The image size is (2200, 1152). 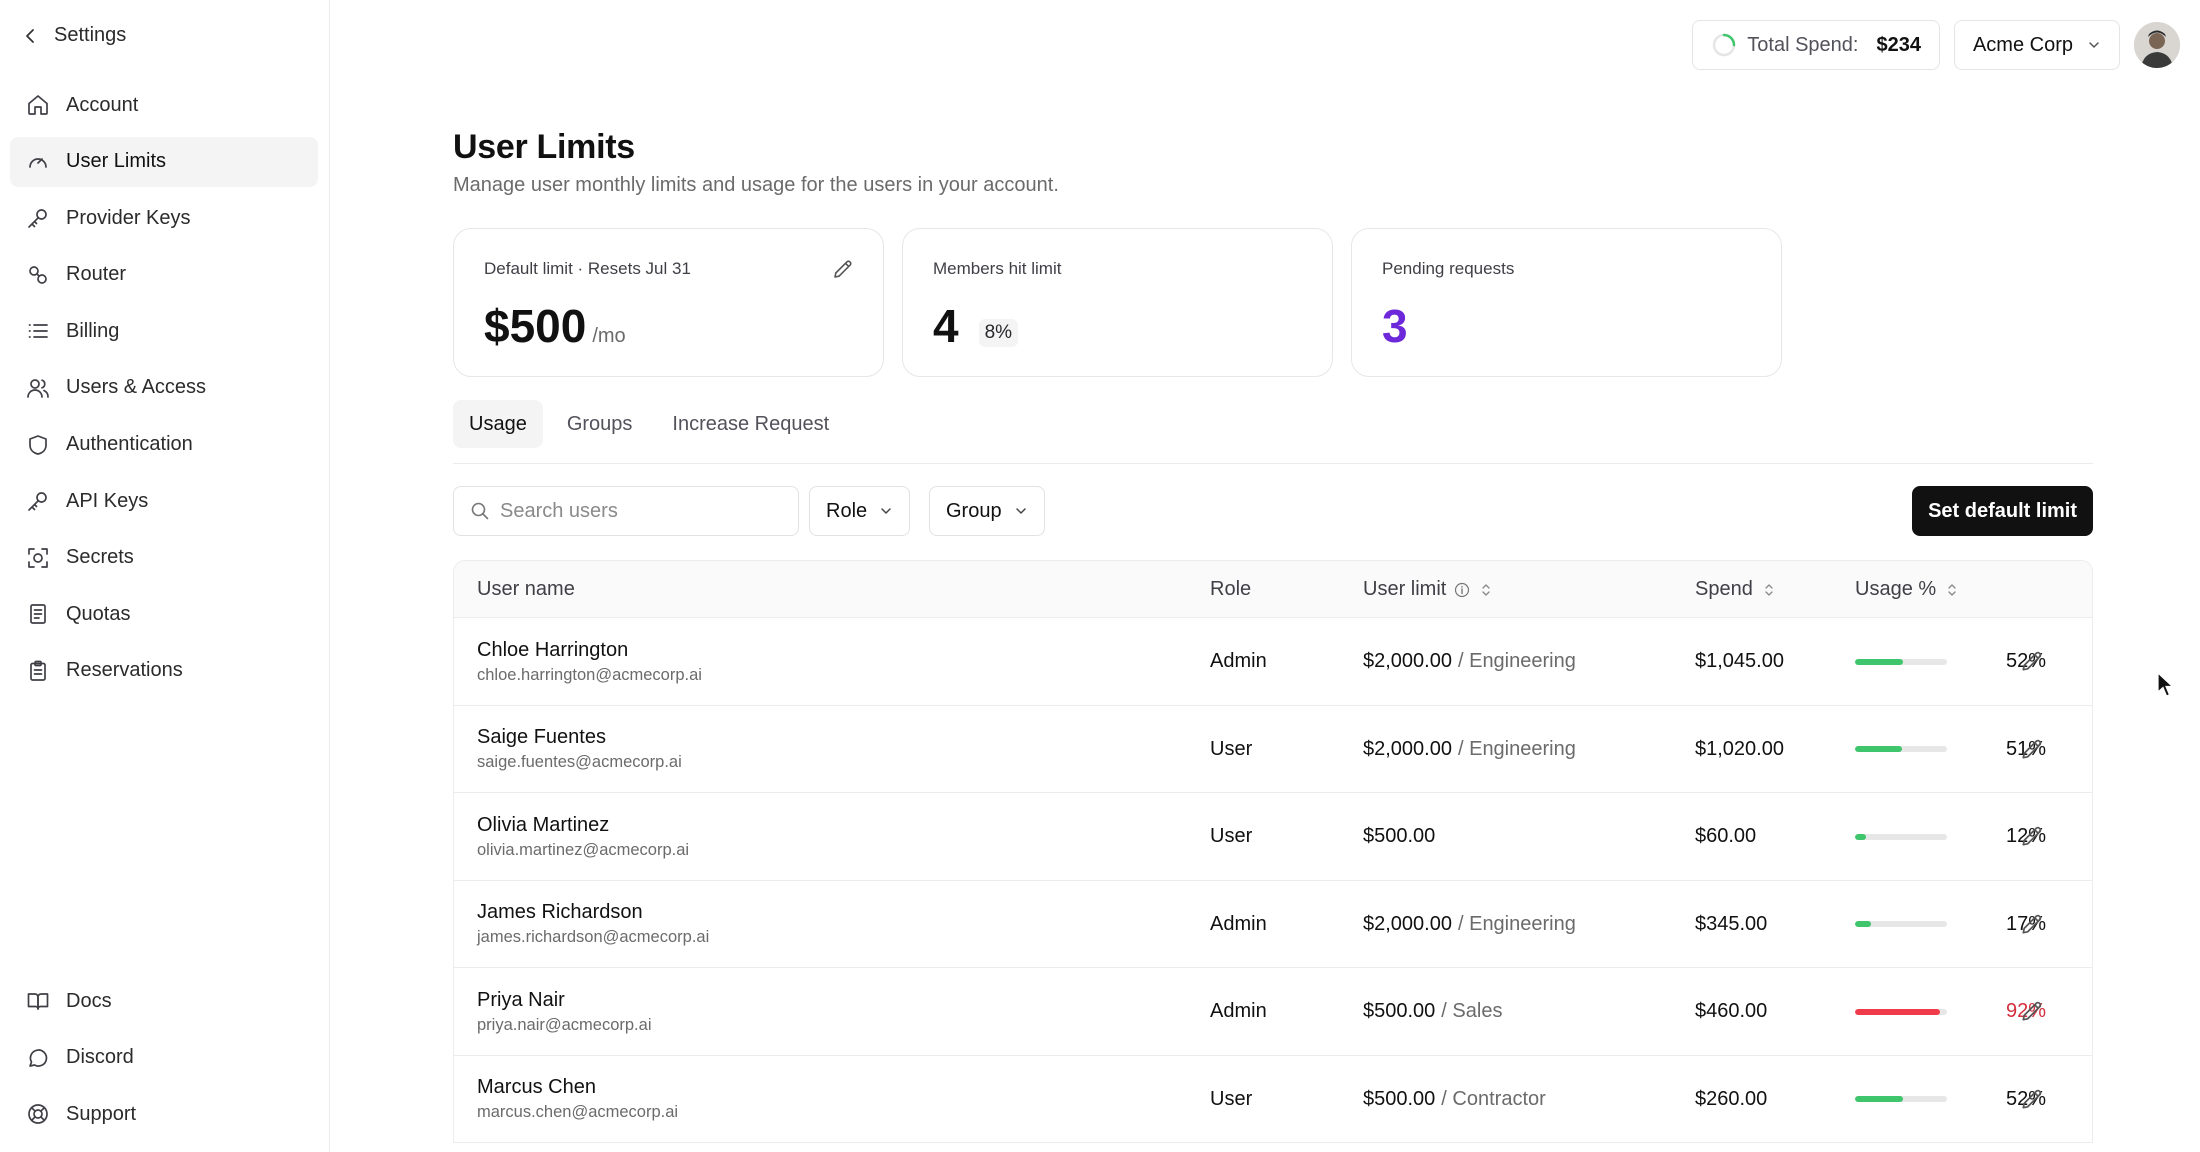 What do you see at coordinates (1469, 924) in the screenshot?
I see `user-limit-cell: $2,000.00 / Engineering` at bounding box center [1469, 924].